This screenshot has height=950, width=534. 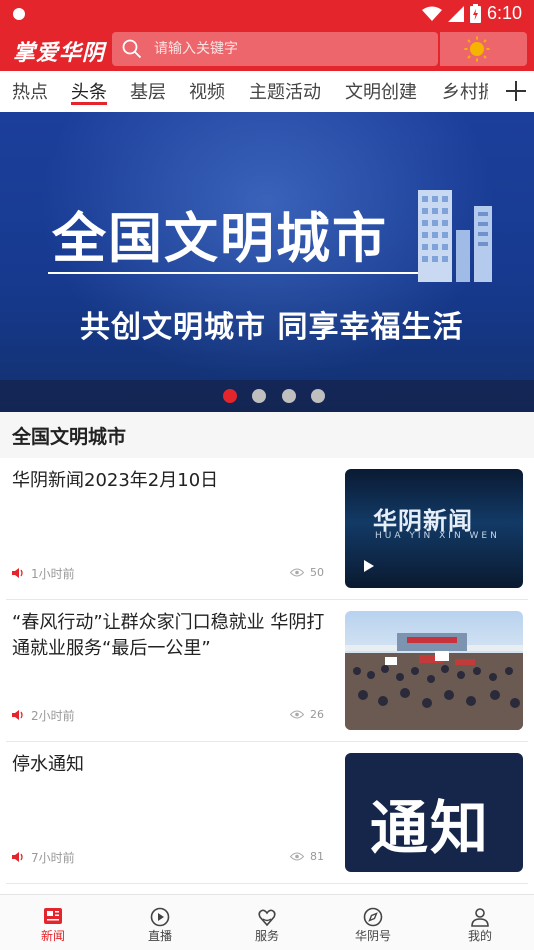 What do you see at coordinates (69, 437) in the screenshot?
I see `section-title: 全国文明城市` at bounding box center [69, 437].